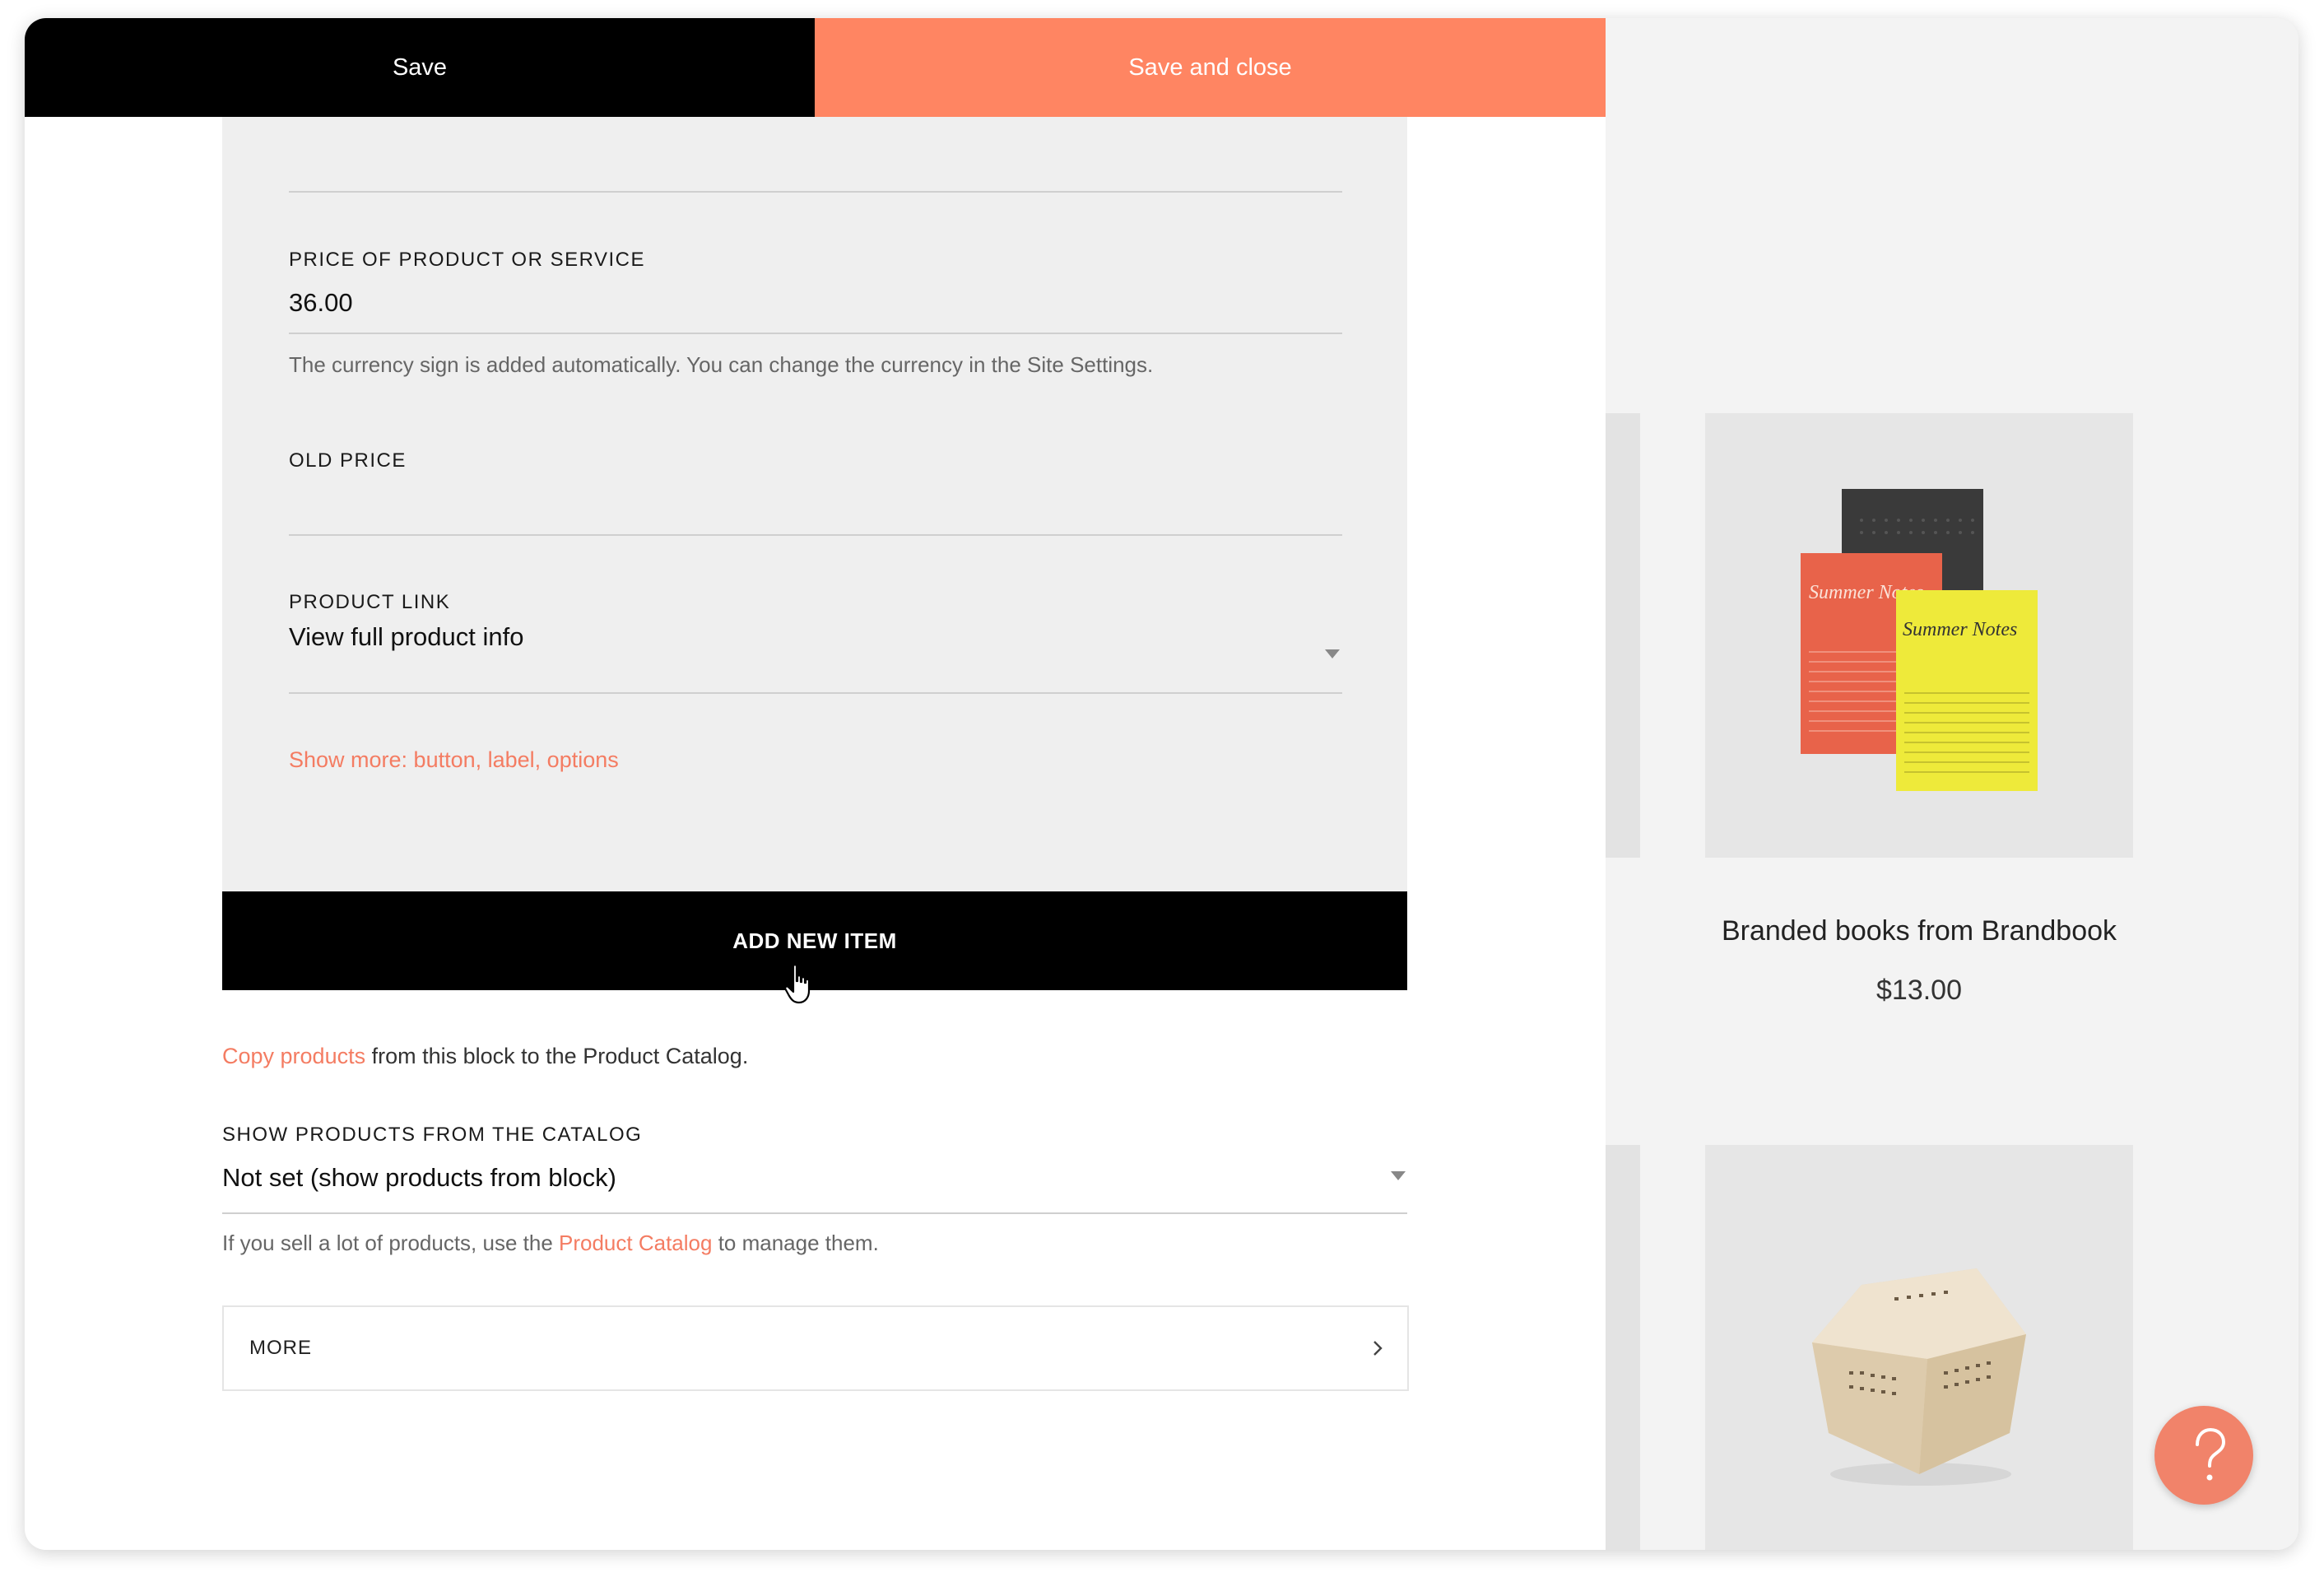 This screenshot has height=1582, width=2324. Describe the element at coordinates (1919, 931) in the screenshot. I see `product-title: Branded books from Brandbook` at that location.